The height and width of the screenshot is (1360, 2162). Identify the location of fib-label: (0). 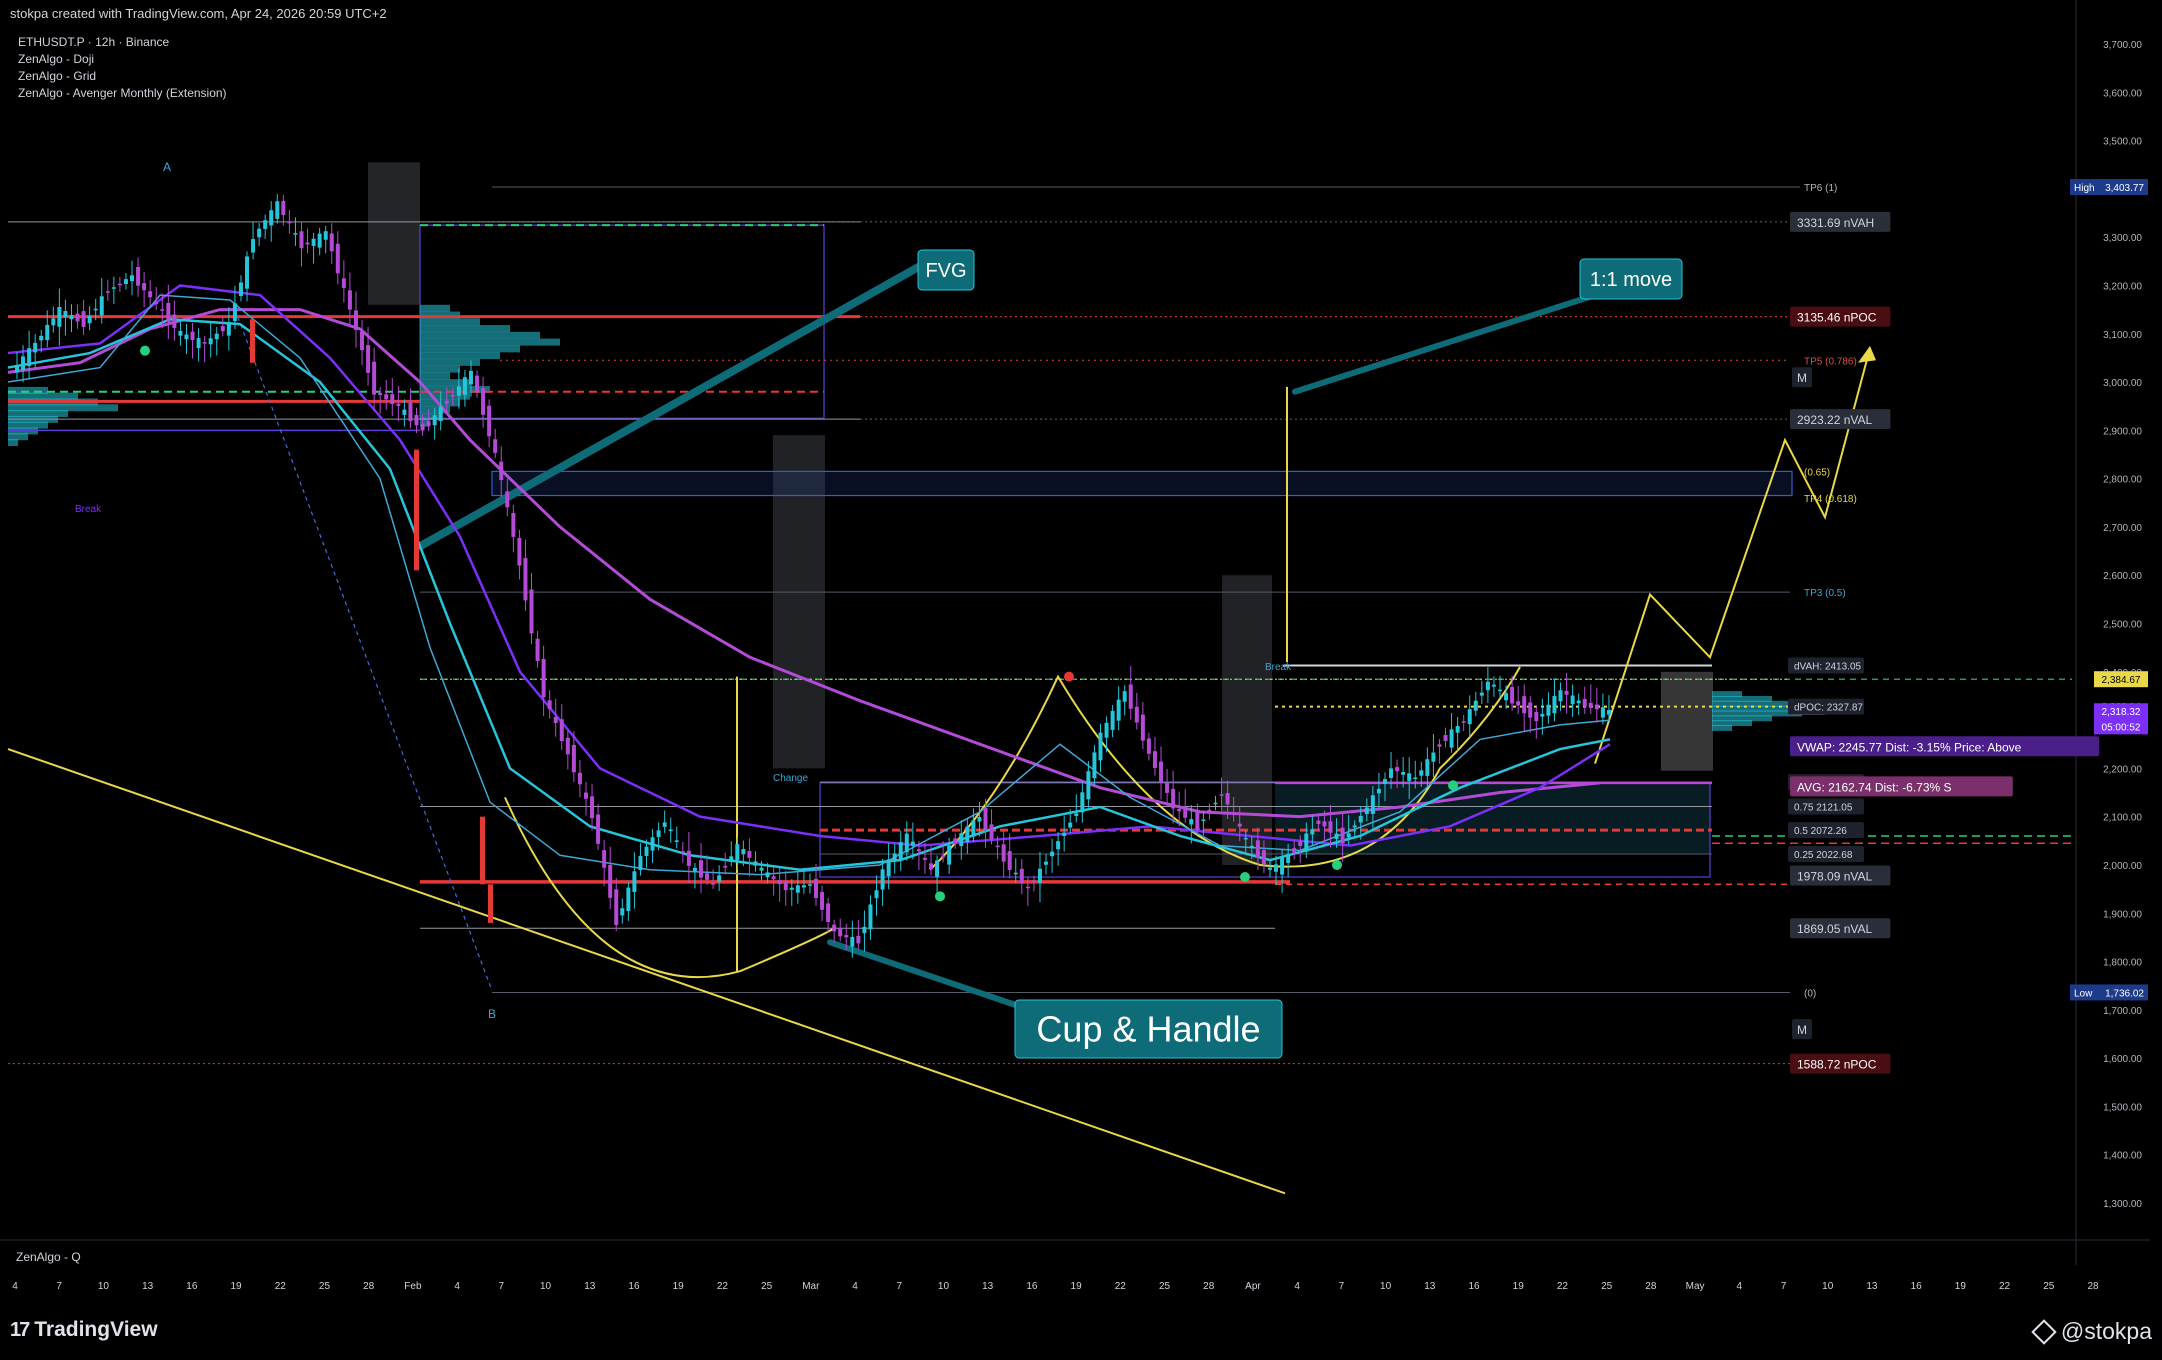
(1810, 993).